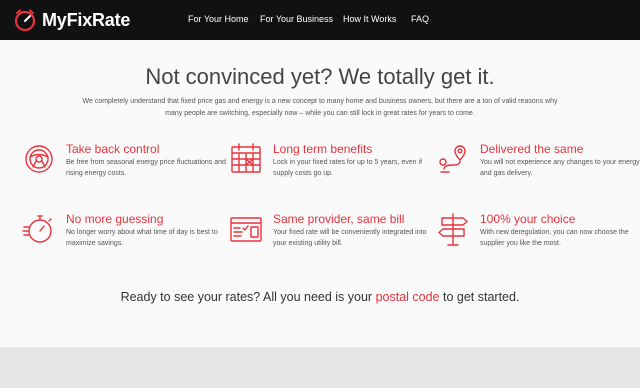 This screenshot has width=640, height=388. I want to click on feature-title: Delivered the same, so click(532, 149).